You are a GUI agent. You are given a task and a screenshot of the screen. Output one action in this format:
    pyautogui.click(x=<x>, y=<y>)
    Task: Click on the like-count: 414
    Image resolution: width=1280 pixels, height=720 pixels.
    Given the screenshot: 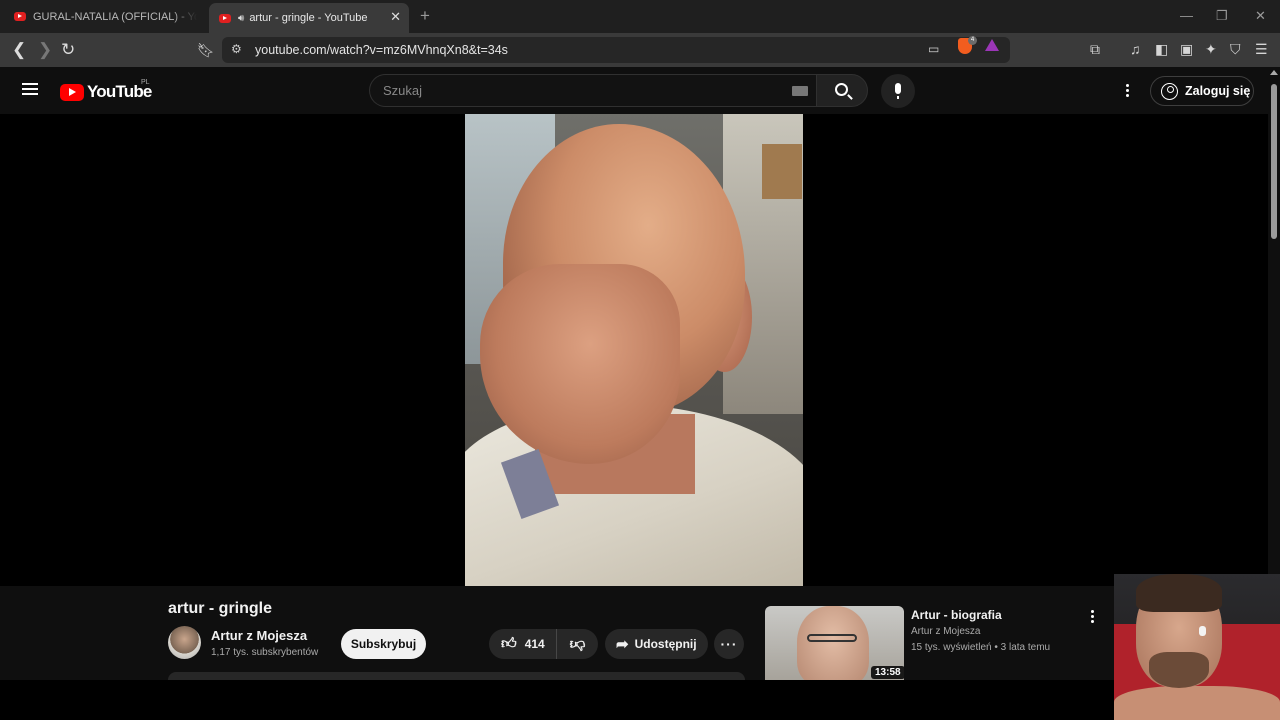 What is the action you would take?
    pyautogui.click(x=534, y=644)
    